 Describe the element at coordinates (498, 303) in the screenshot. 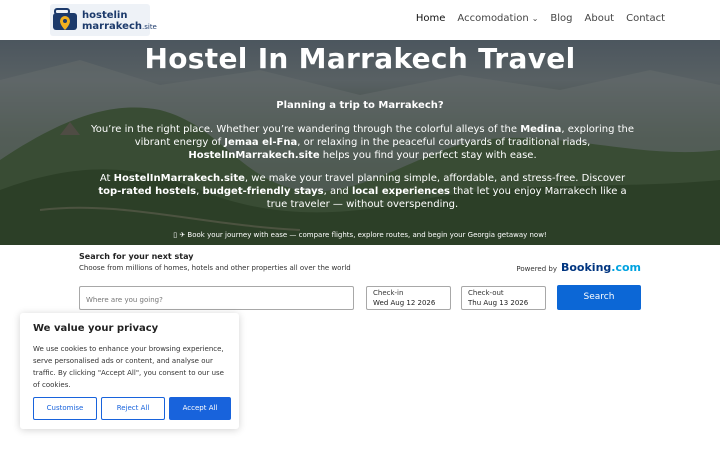

I see `checkout-value: Thu Aug 13 2026` at that location.